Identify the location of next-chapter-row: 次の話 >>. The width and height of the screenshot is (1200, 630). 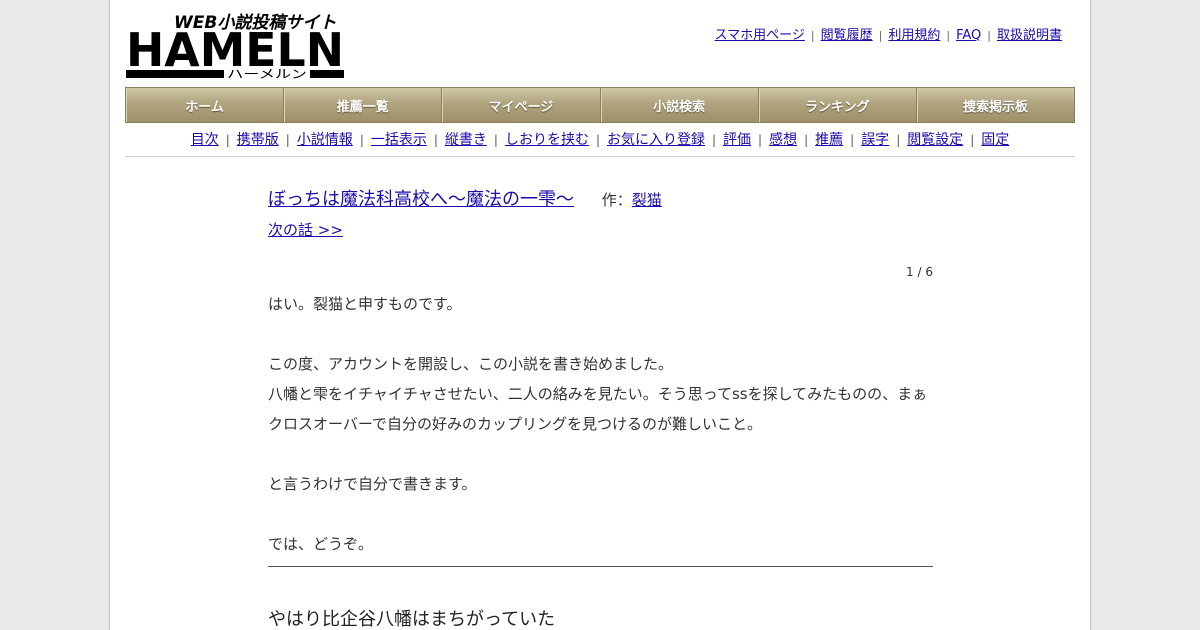
(600, 229).